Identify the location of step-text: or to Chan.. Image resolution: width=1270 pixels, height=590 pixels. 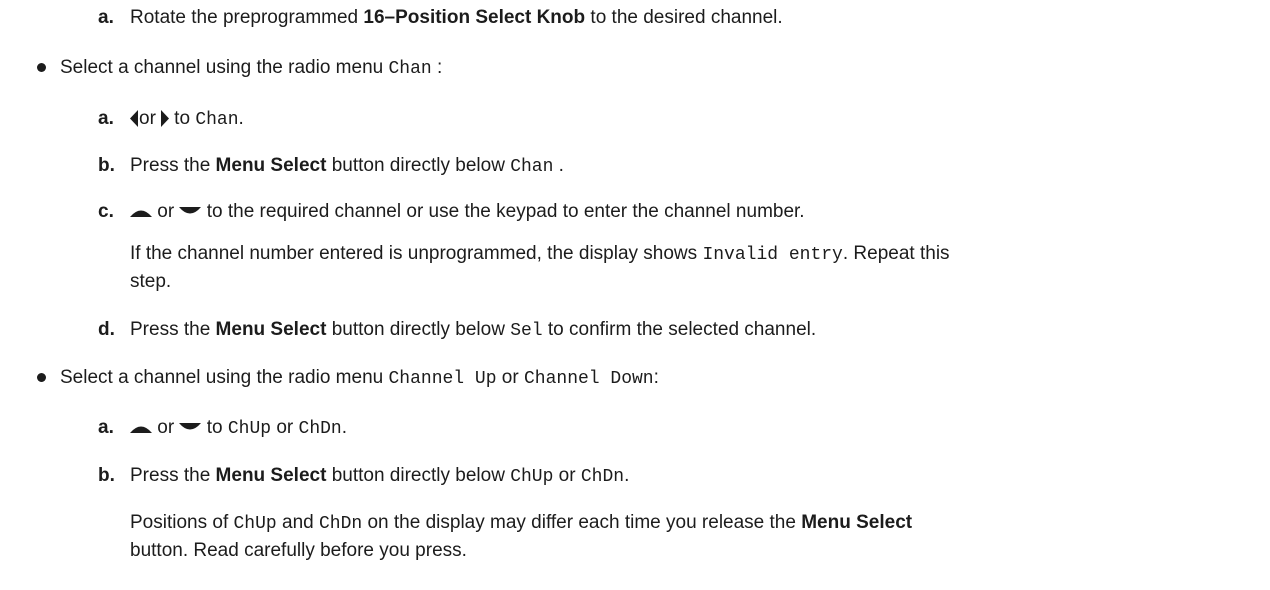
(187, 119).